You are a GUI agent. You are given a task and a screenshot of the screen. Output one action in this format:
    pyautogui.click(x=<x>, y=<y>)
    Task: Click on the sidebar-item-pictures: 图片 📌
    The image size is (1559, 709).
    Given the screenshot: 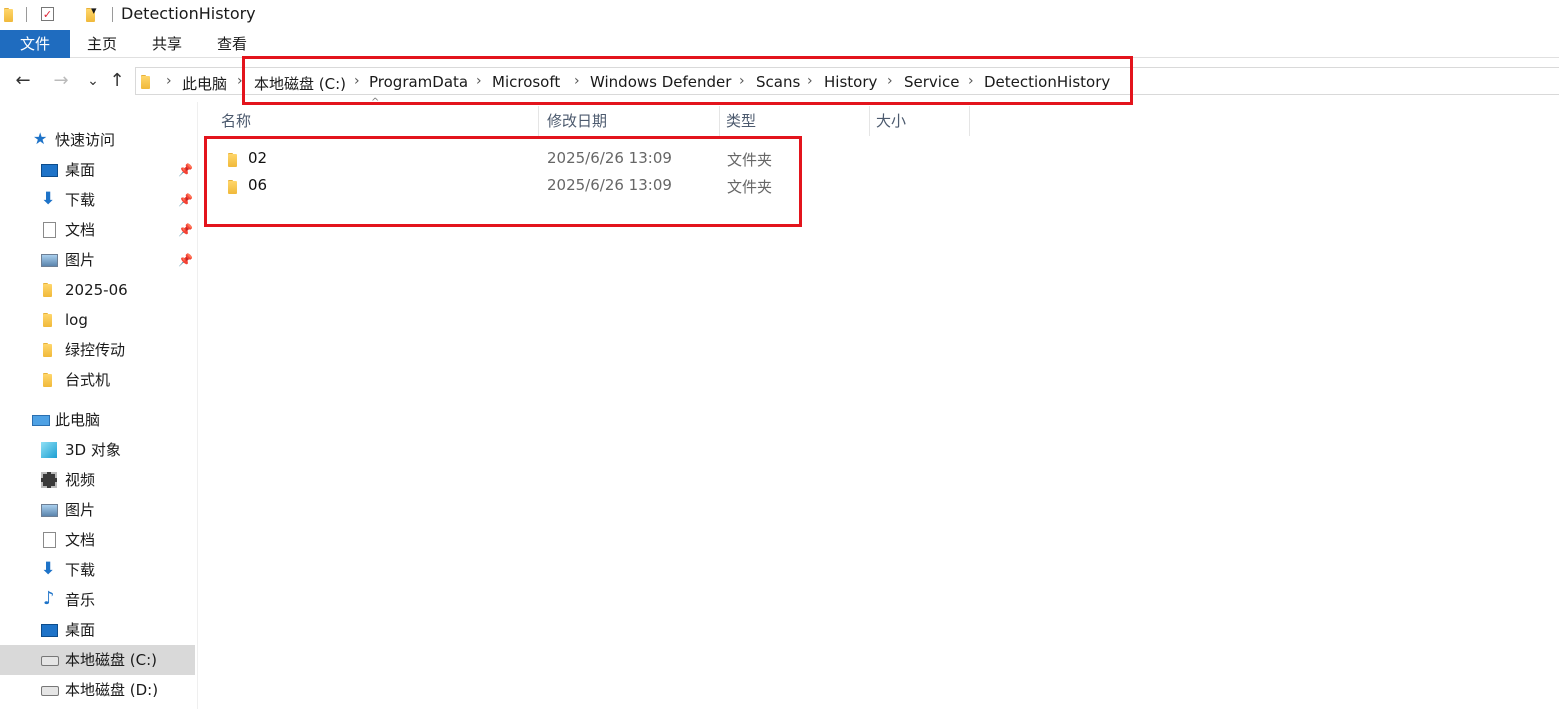 What is the action you would take?
    pyautogui.click(x=119, y=260)
    